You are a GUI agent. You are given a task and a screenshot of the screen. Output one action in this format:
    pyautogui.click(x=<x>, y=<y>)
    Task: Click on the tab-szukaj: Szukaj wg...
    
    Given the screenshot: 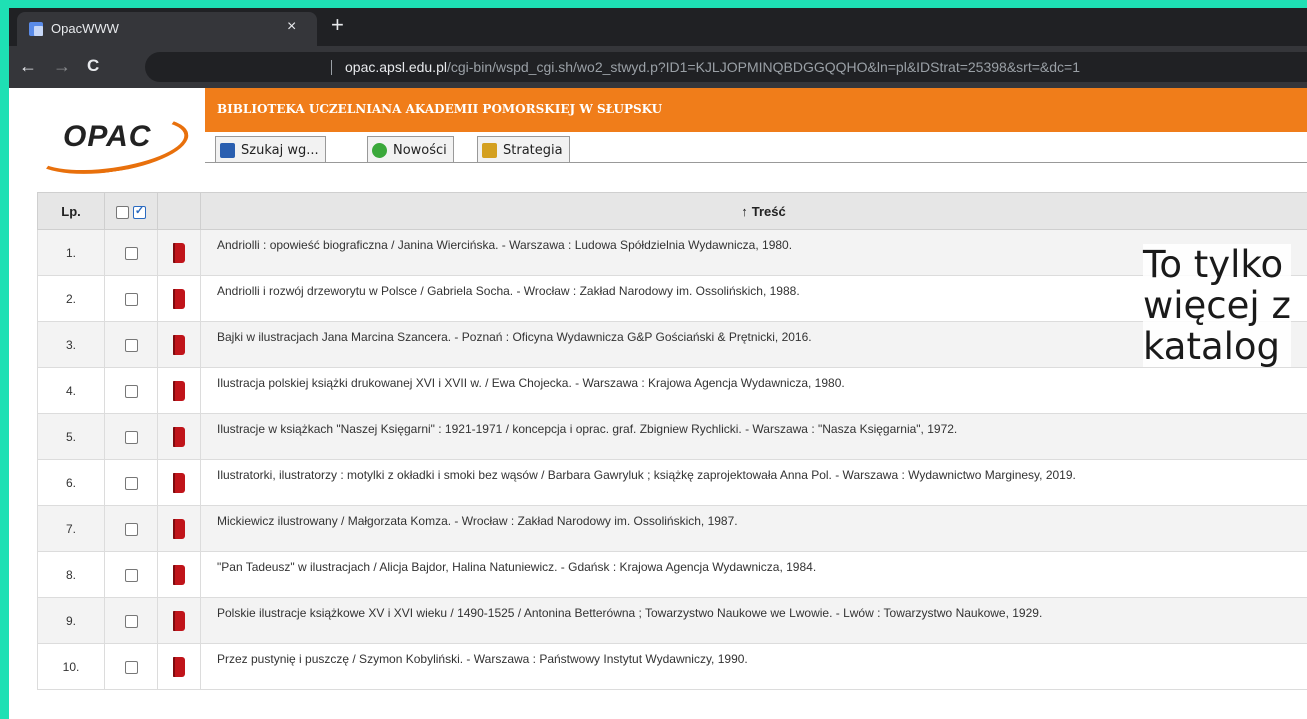 What is the action you would take?
    pyautogui.click(x=270, y=149)
    